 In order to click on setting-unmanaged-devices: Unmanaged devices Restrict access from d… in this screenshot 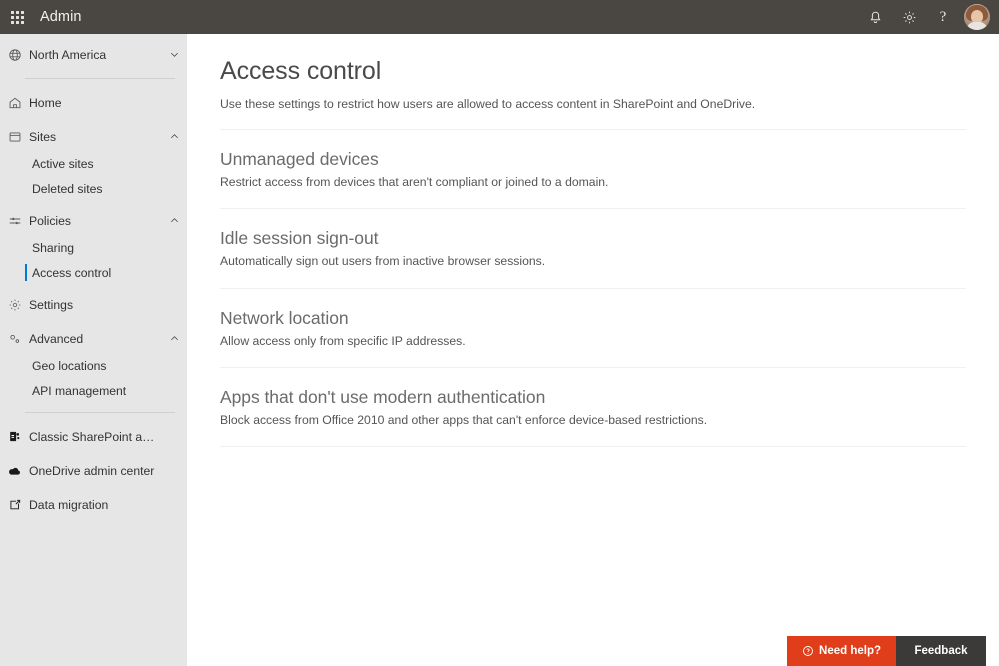, I will do `click(593, 170)`.